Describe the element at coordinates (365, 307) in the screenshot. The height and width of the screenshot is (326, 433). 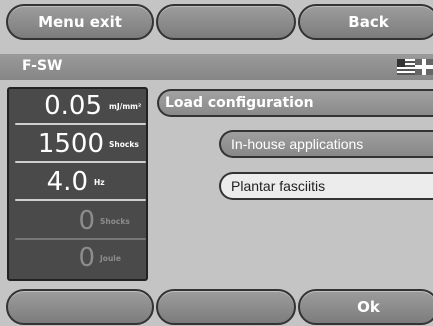
I see `ok-button: Ok` at that location.